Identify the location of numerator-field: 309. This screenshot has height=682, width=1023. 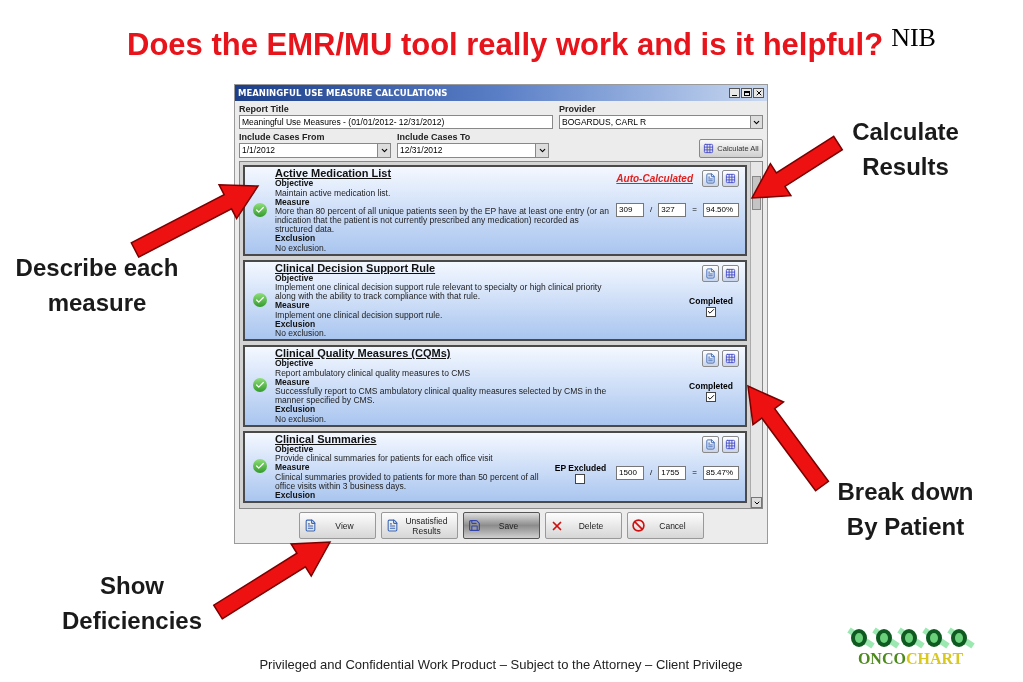
(630, 210).